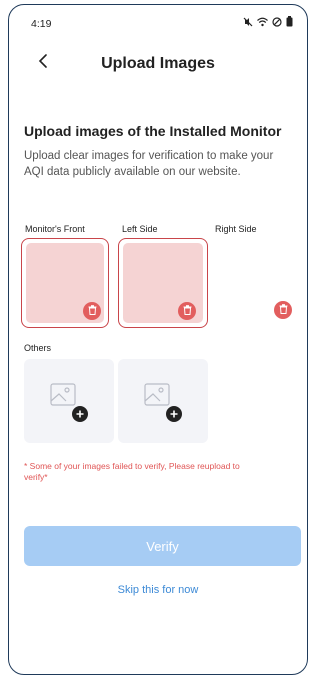  What do you see at coordinates (259, 283) in the screenshot?
I see `right-side-image-slot` at bounding box center [259, 283].